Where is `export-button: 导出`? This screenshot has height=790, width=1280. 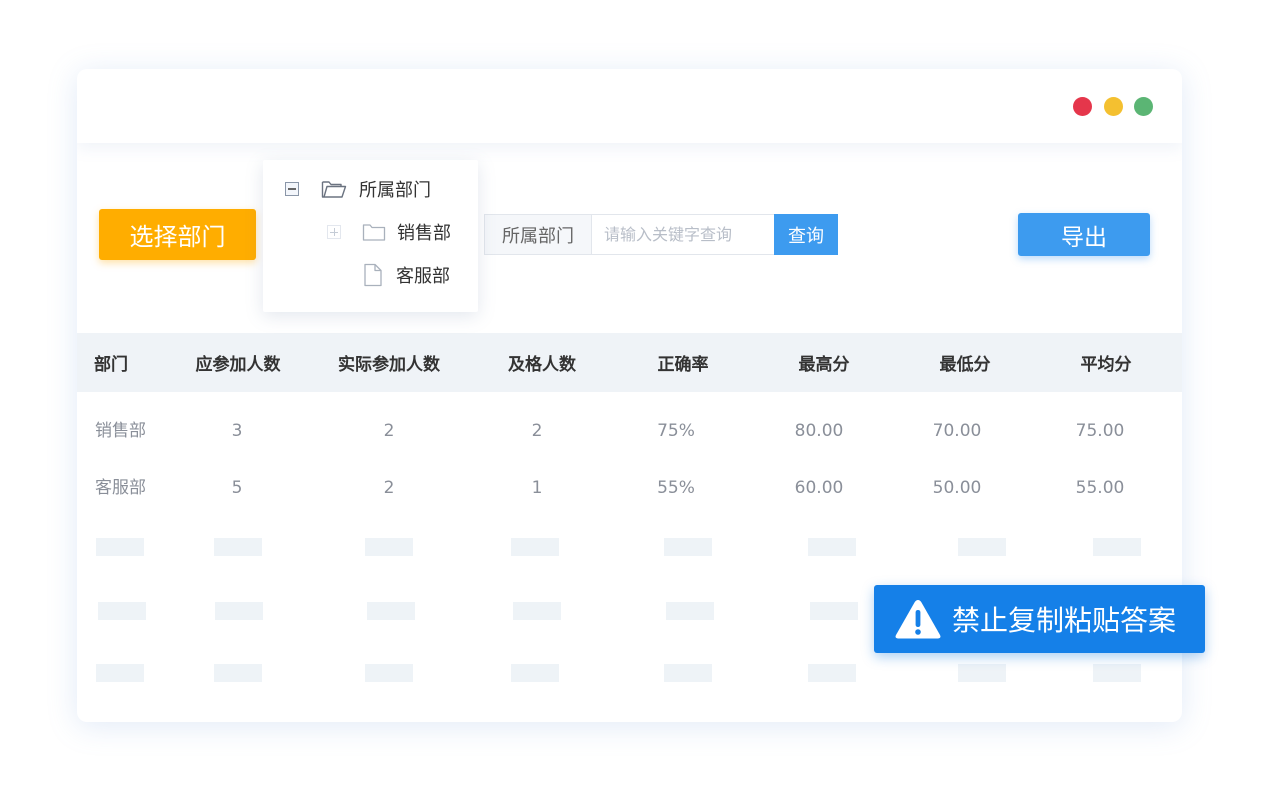 export-button: 导出 is located at coordinates (1084, 234).